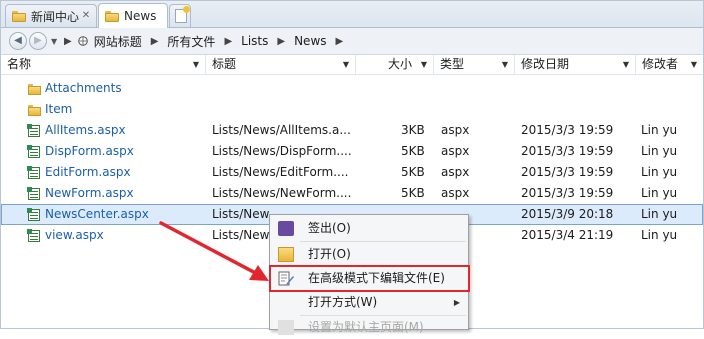 The image size is (704, 339). I want to click on column-label: 名称, so click(19, 64).